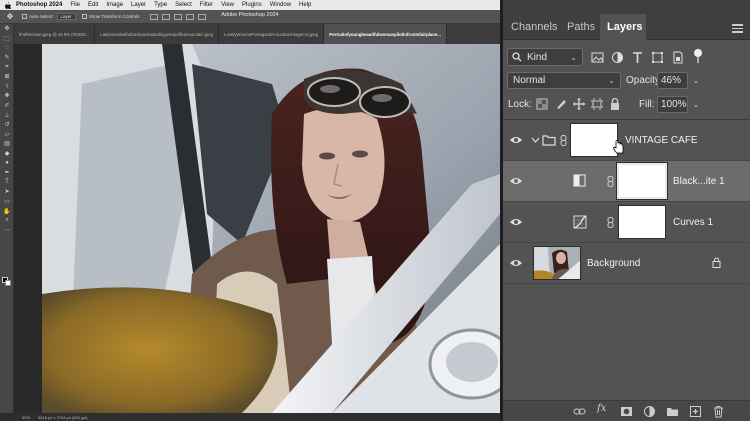  I want to click on menu-app: Photoshop 2024, so click(39, 5).